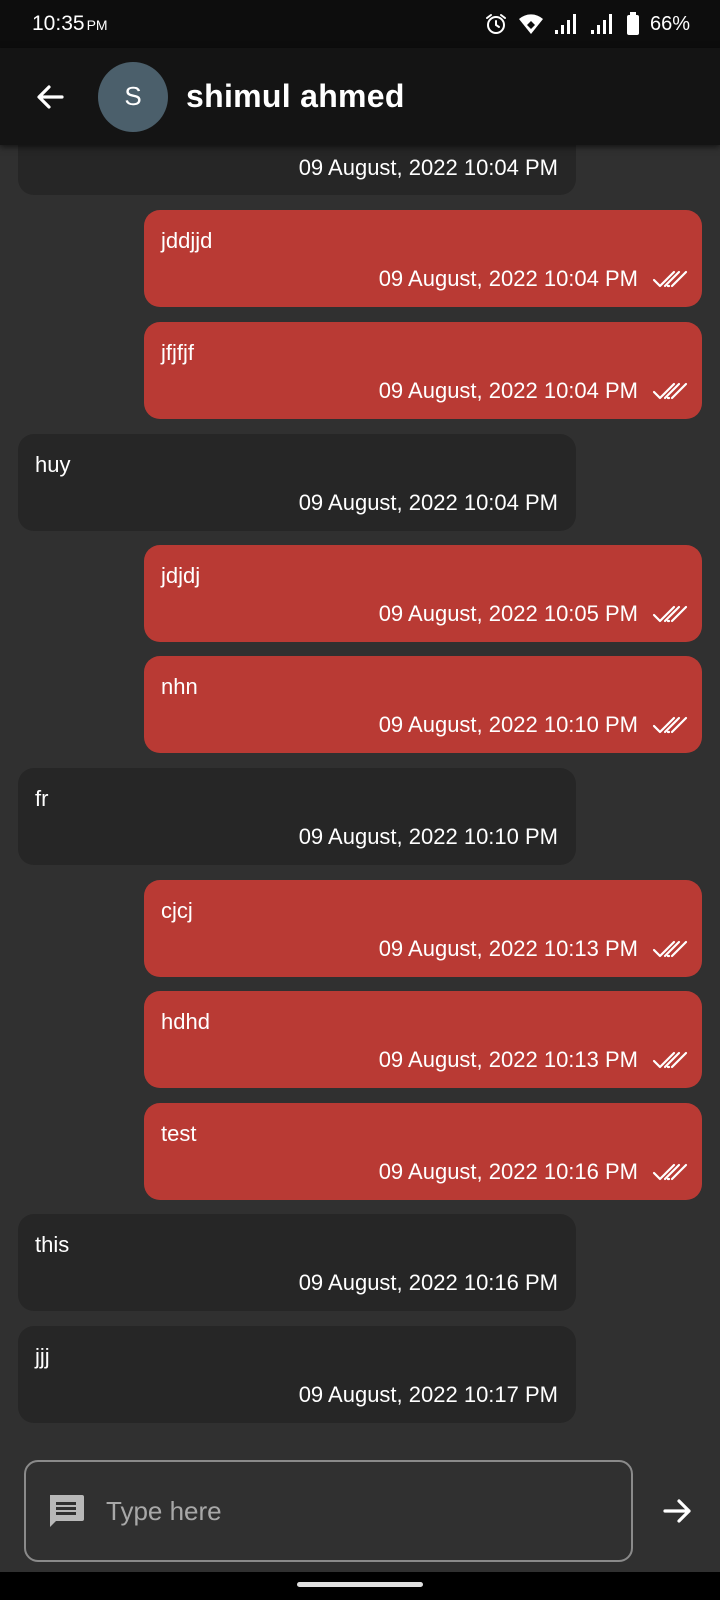 This screenshot has height=1600, width=720. What do you see at coordinates (177, 352) in the screenshot?
I see `message-text: jfjfjf` at bounding box center [177, 352].